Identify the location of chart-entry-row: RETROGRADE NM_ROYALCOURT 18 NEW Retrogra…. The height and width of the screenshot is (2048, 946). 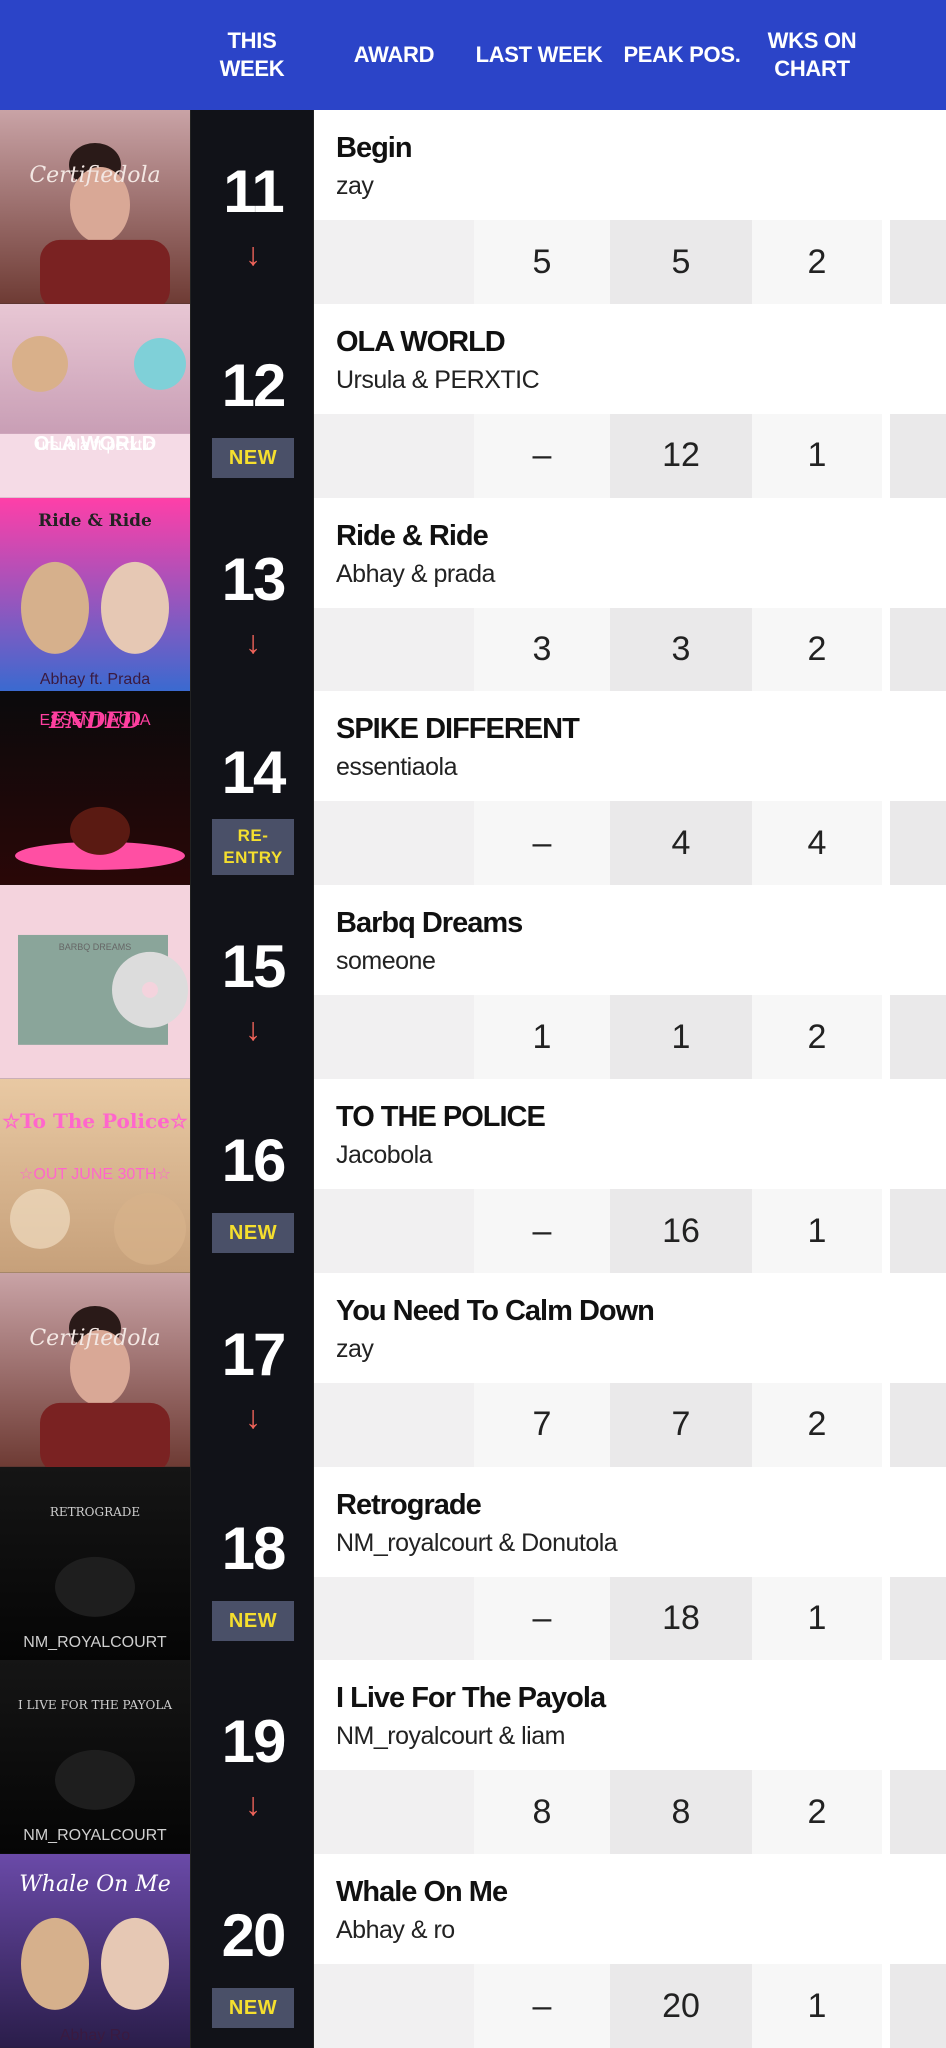
(473, 1563).